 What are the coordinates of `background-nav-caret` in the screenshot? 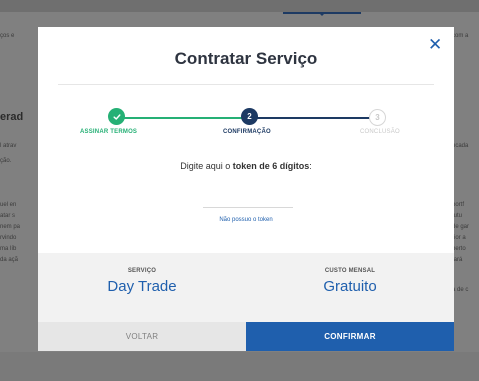 It's located at (322, 14).